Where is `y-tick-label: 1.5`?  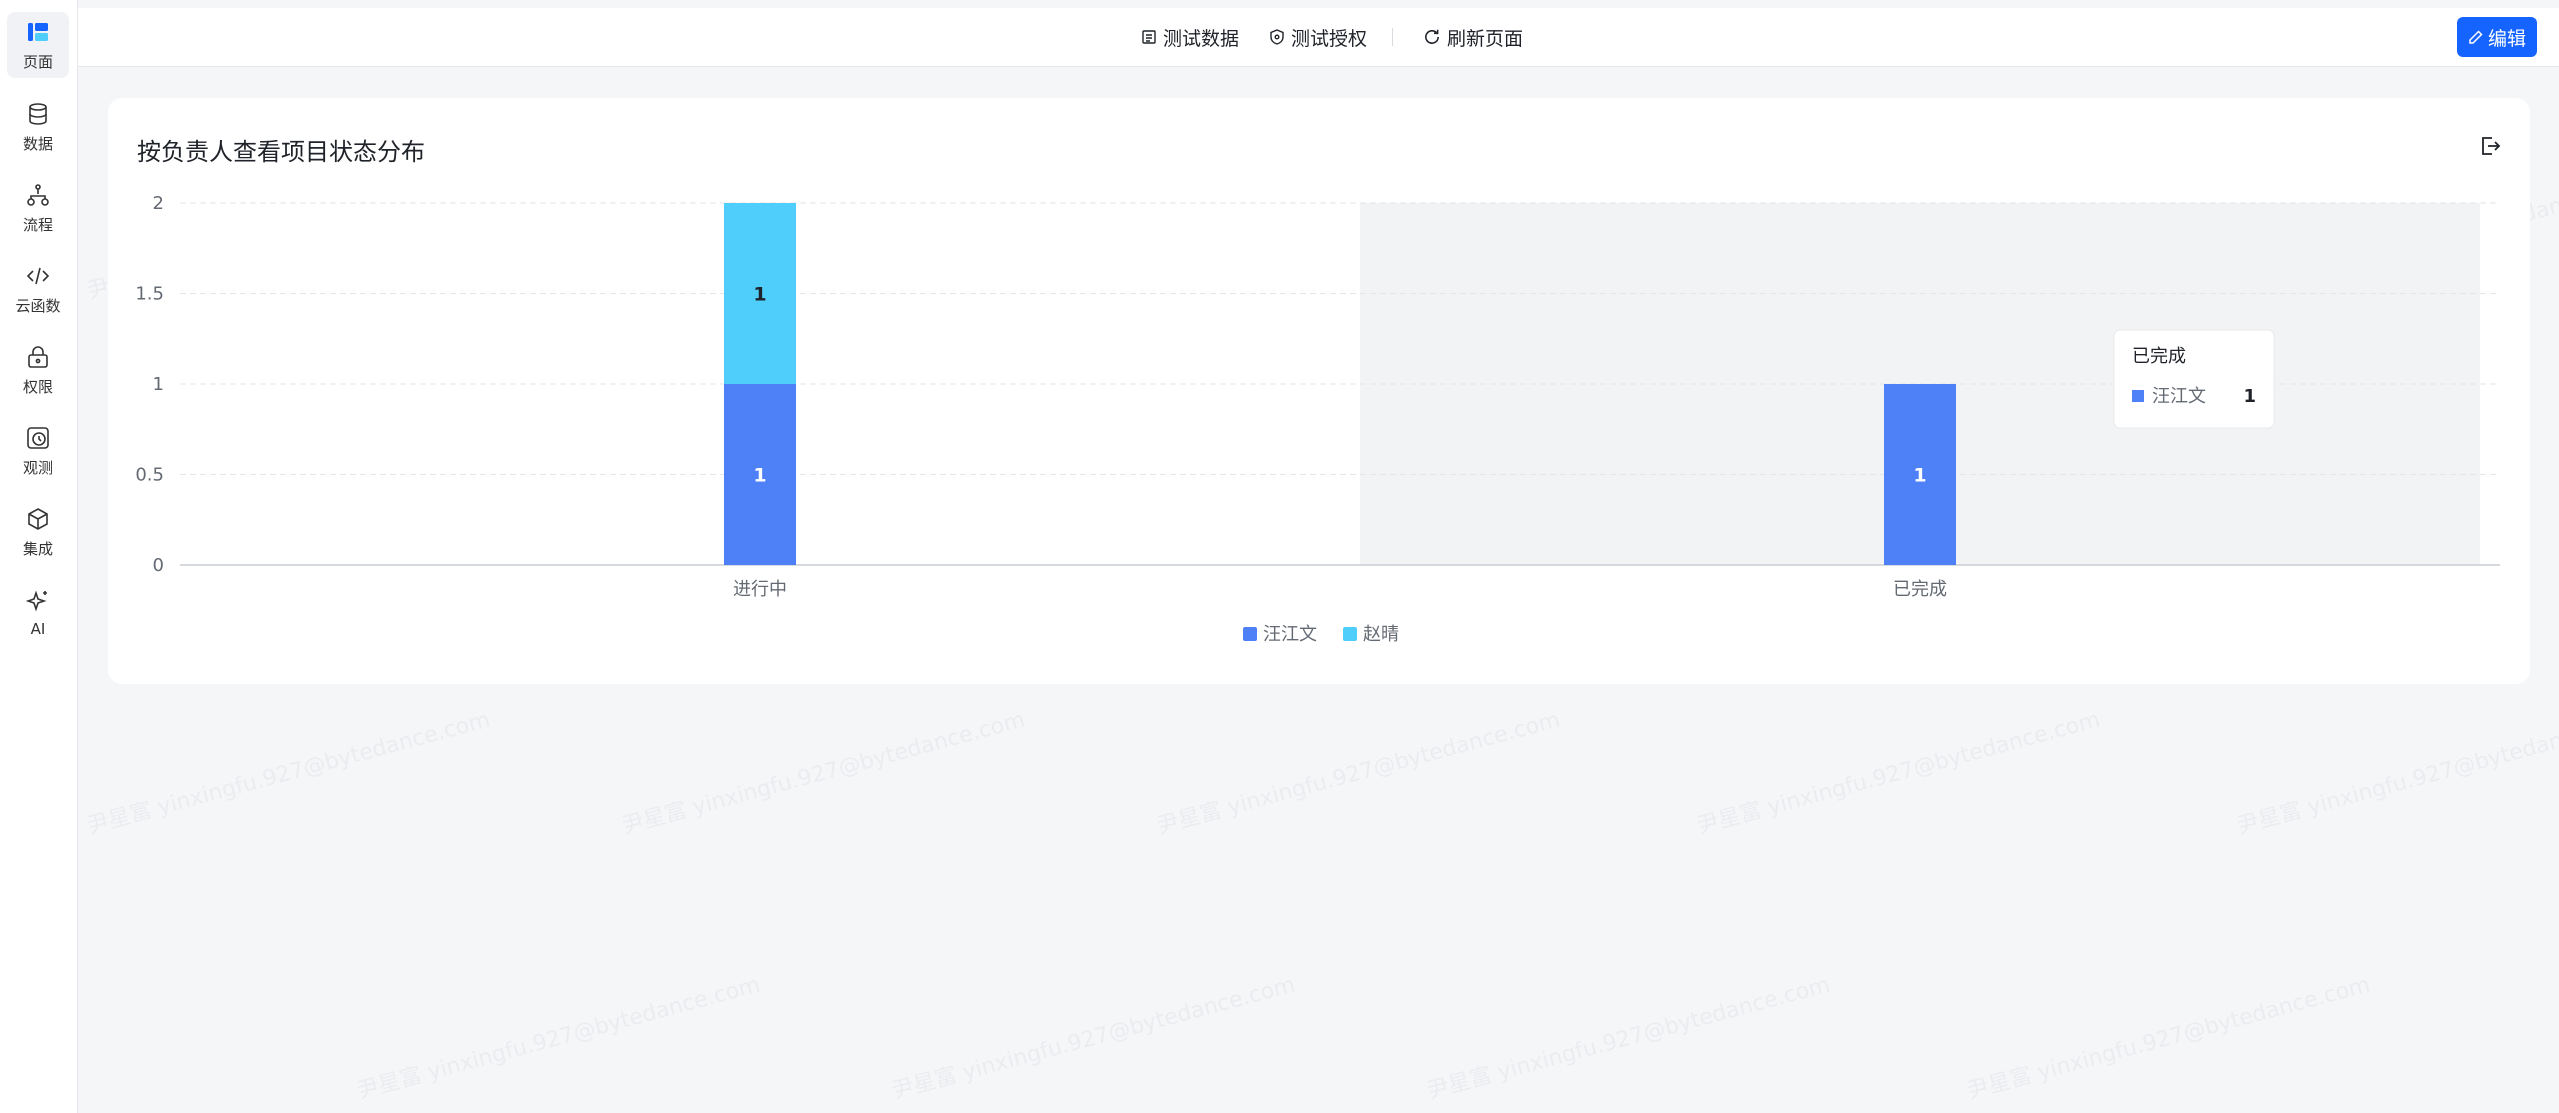
y-tick-label: 1.5 is located at coordinates (149, 294).